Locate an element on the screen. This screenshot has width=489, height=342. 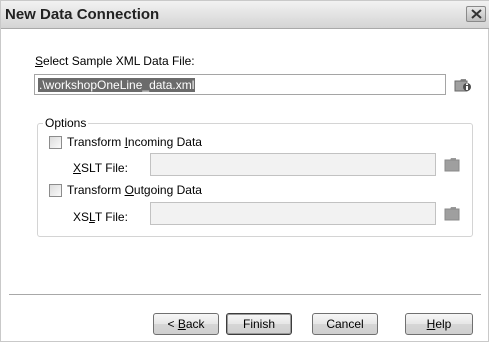
sample-file-label: Select Sample XML Data File: is located at coordinates (115, 61).